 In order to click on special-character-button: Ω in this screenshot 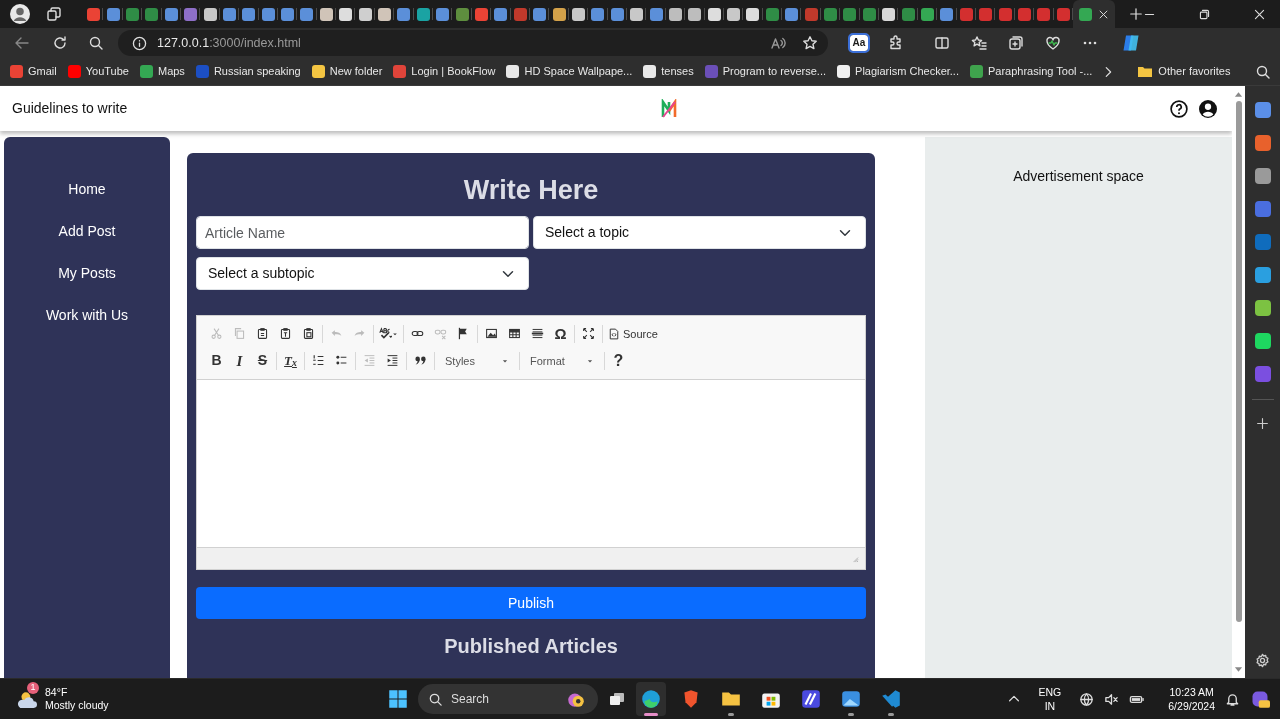, I will do `click(560, 333)`.